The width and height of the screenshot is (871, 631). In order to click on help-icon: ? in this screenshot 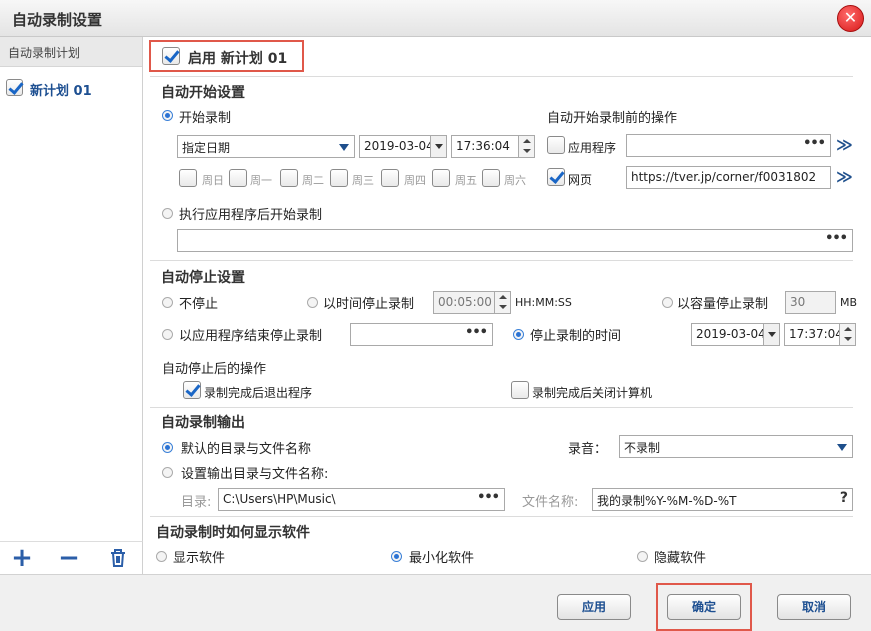, I will do `click(844, 498)`.